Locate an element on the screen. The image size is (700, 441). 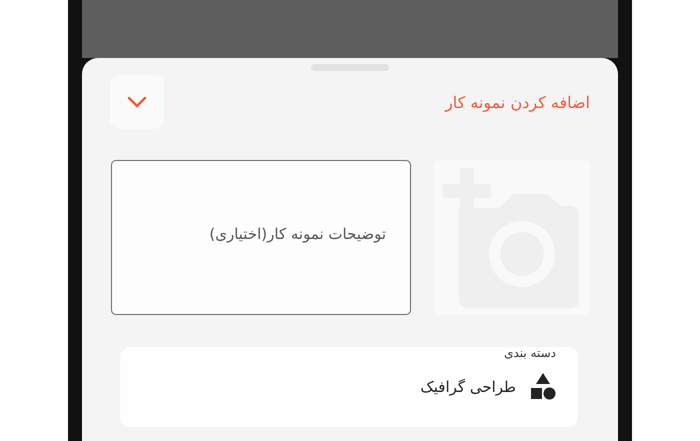
category-card: دسته بندی طراحی گرافیک is located at coordinates (349, 387).